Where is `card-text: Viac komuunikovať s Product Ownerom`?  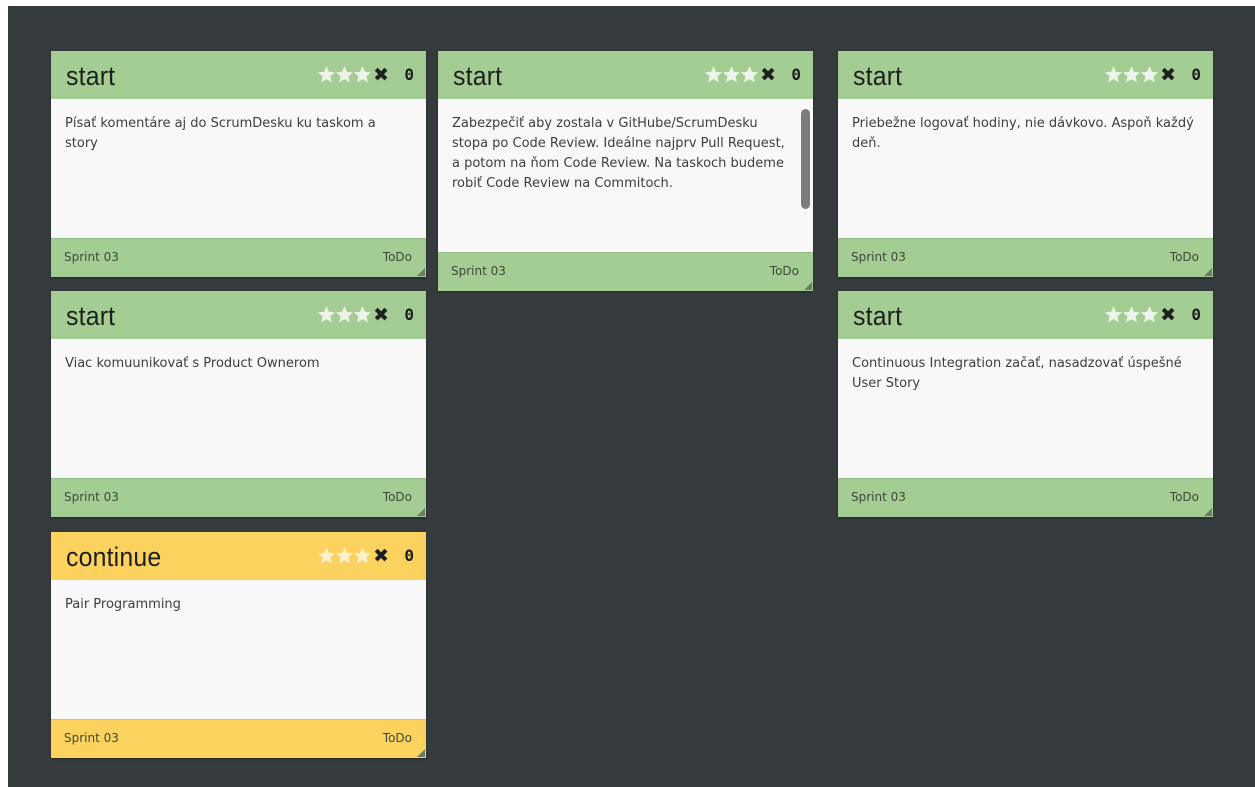
card-text: Viac komuunikovať s Product Ownerom is located at coordinates (192, 363).